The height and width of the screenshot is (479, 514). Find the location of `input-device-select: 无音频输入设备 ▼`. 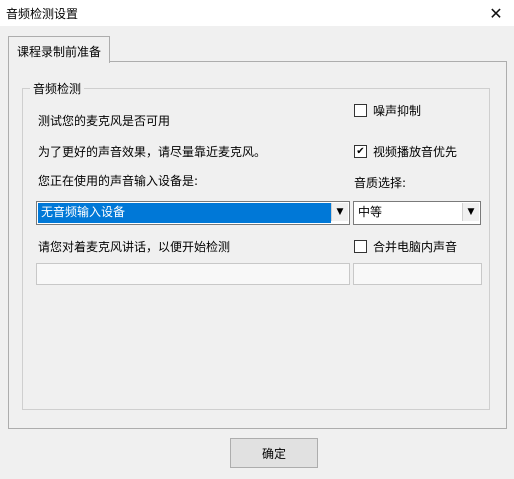

input-device-select: 无音频输入设备 ▼ is located at coordinates (193, 213).